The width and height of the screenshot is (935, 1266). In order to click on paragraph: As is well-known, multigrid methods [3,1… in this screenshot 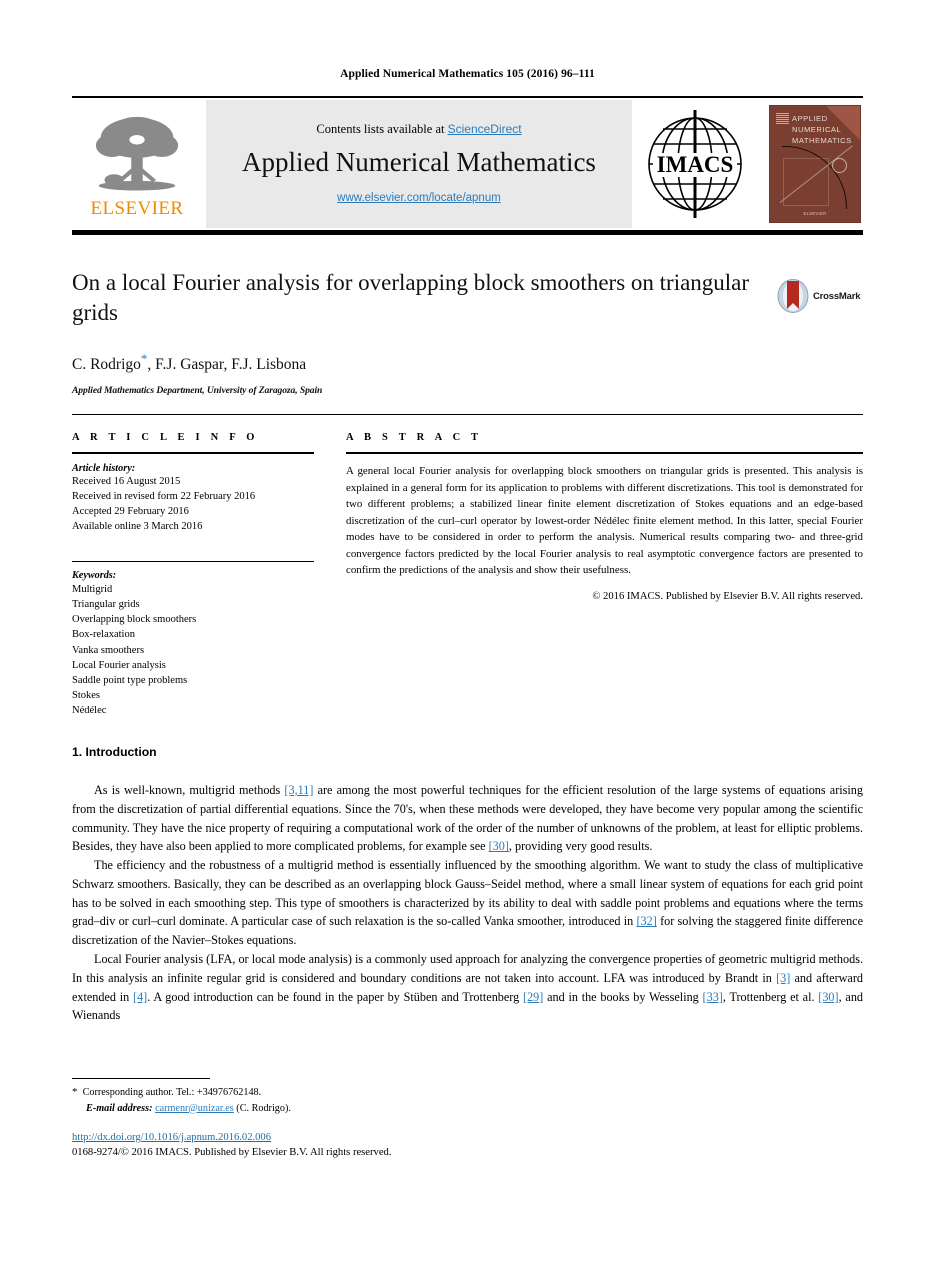, I will do `click(467, 818)`.